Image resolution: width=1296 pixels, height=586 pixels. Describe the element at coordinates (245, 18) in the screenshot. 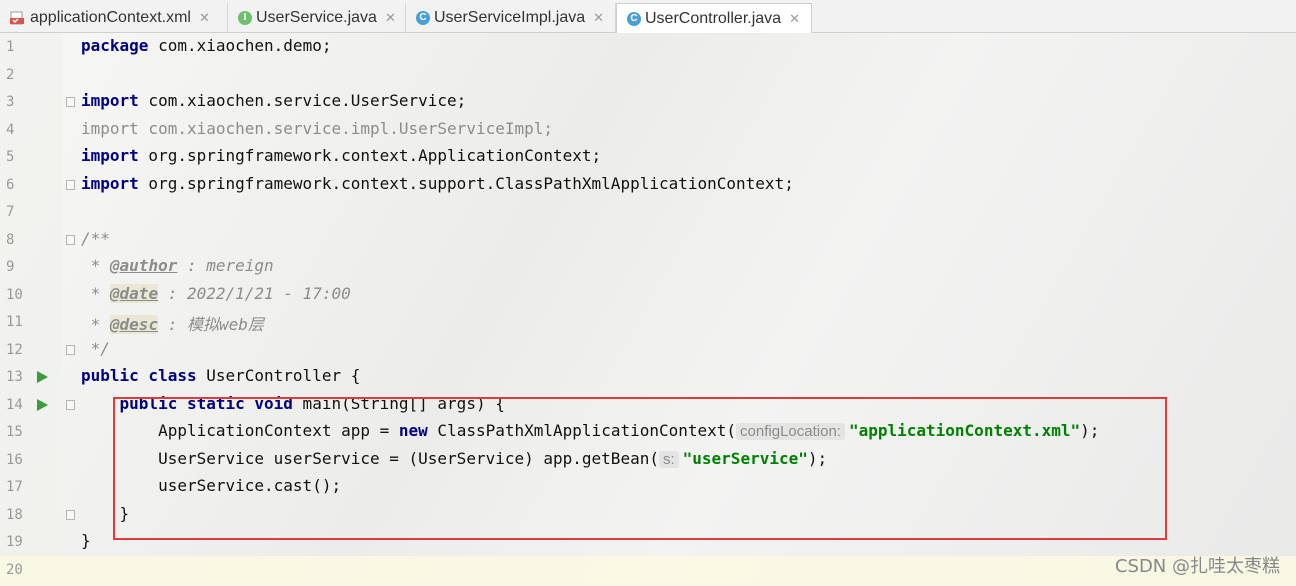

I see `interface-icon: I` at that location.